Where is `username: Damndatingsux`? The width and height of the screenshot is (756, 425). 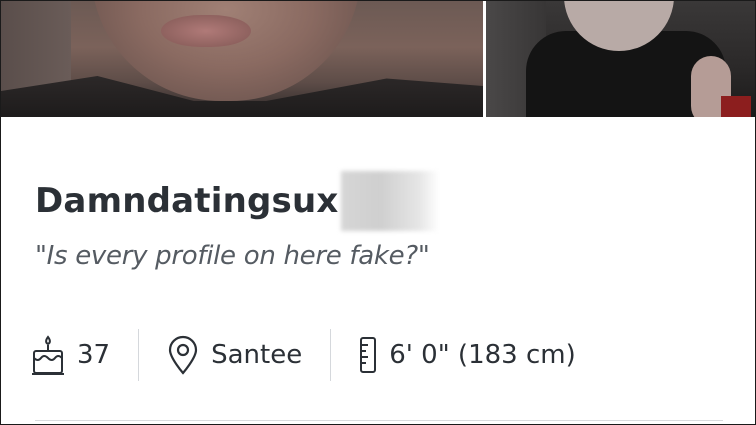 username: Damndatingsux is located at coordinates (187, 201).